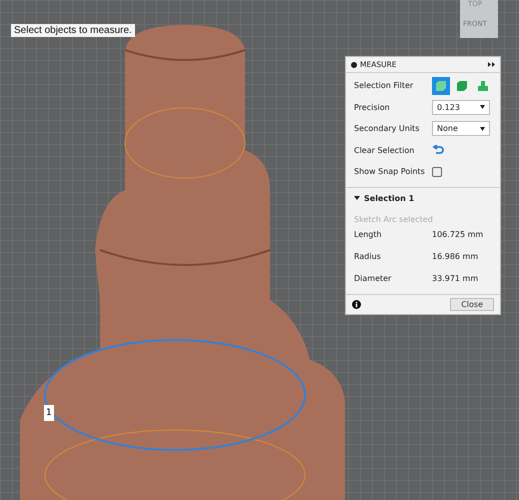  I want to click on selection-note: Sketch Arc selected, so click(394, 219).